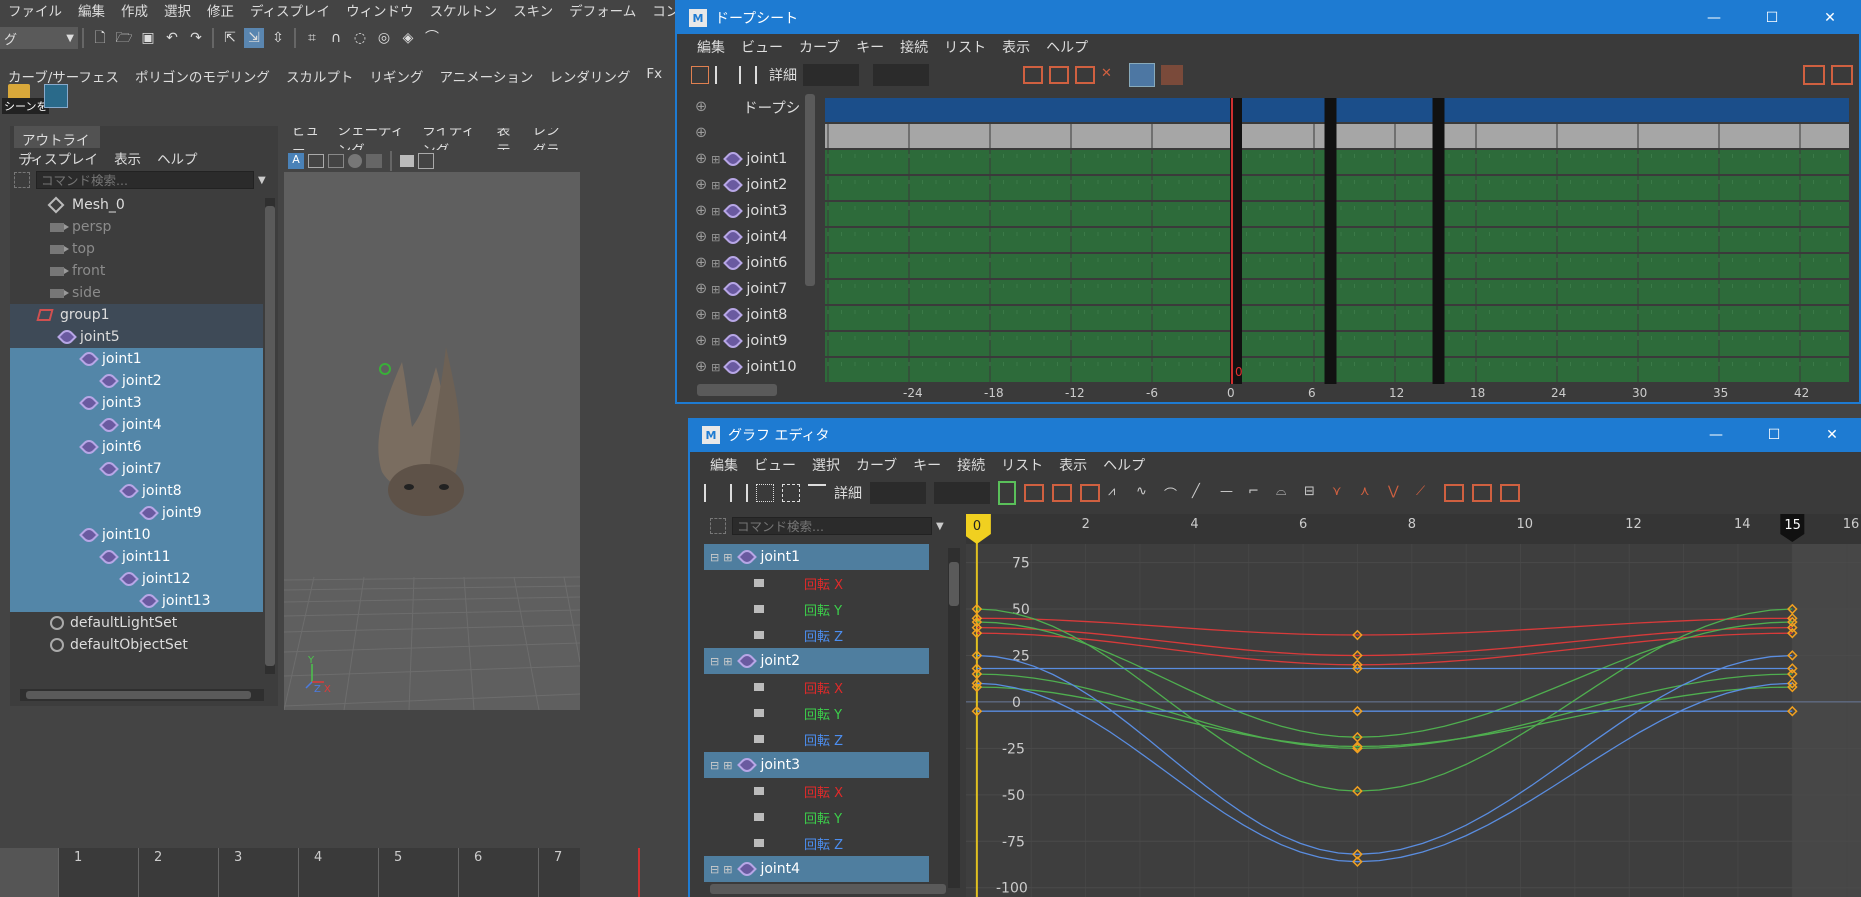 The width and height of the screenshot is (1861, 897). Describe the element at coordinates (124, 38) in the screenshot. I see `open-scene-icon: 🗁` at that location.